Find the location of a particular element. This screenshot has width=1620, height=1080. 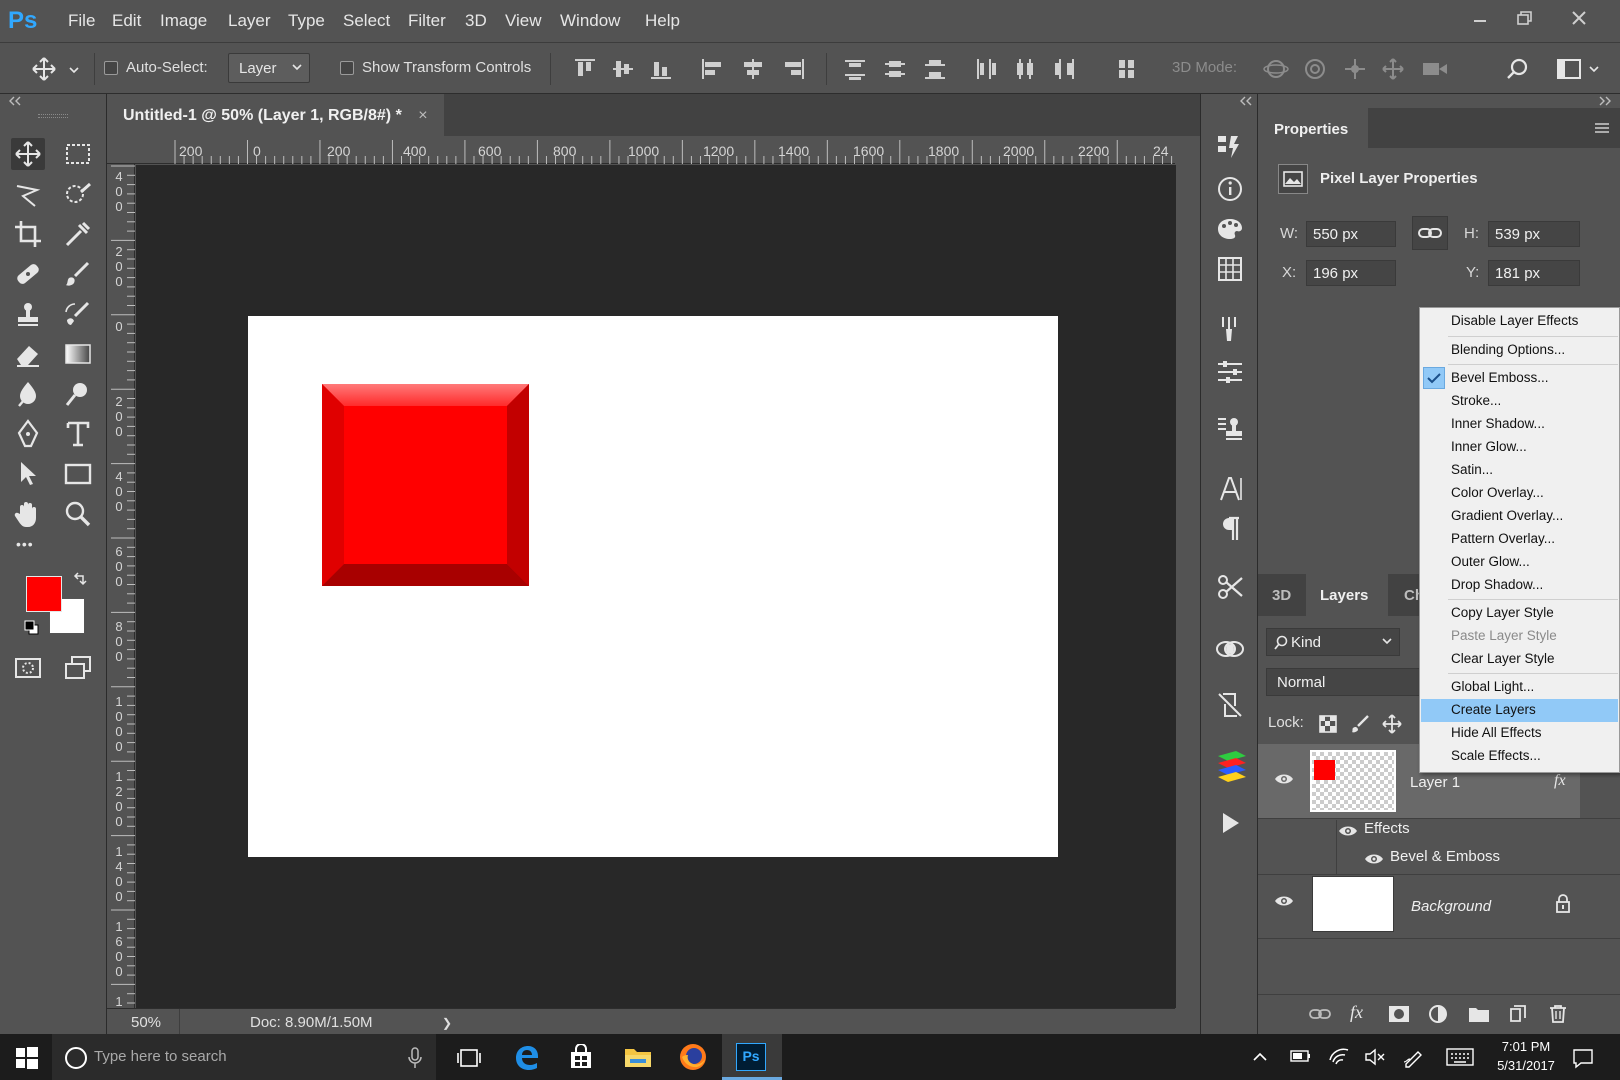

height-field: 539 px is located at coordinates (1534, 234).